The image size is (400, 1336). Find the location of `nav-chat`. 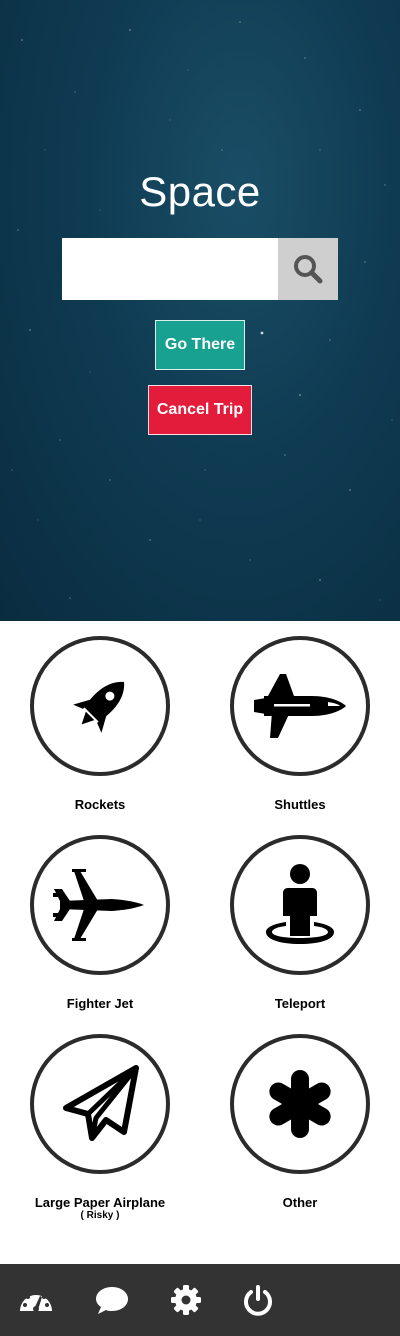

nav-chat is located at coordinates (112, 1300).